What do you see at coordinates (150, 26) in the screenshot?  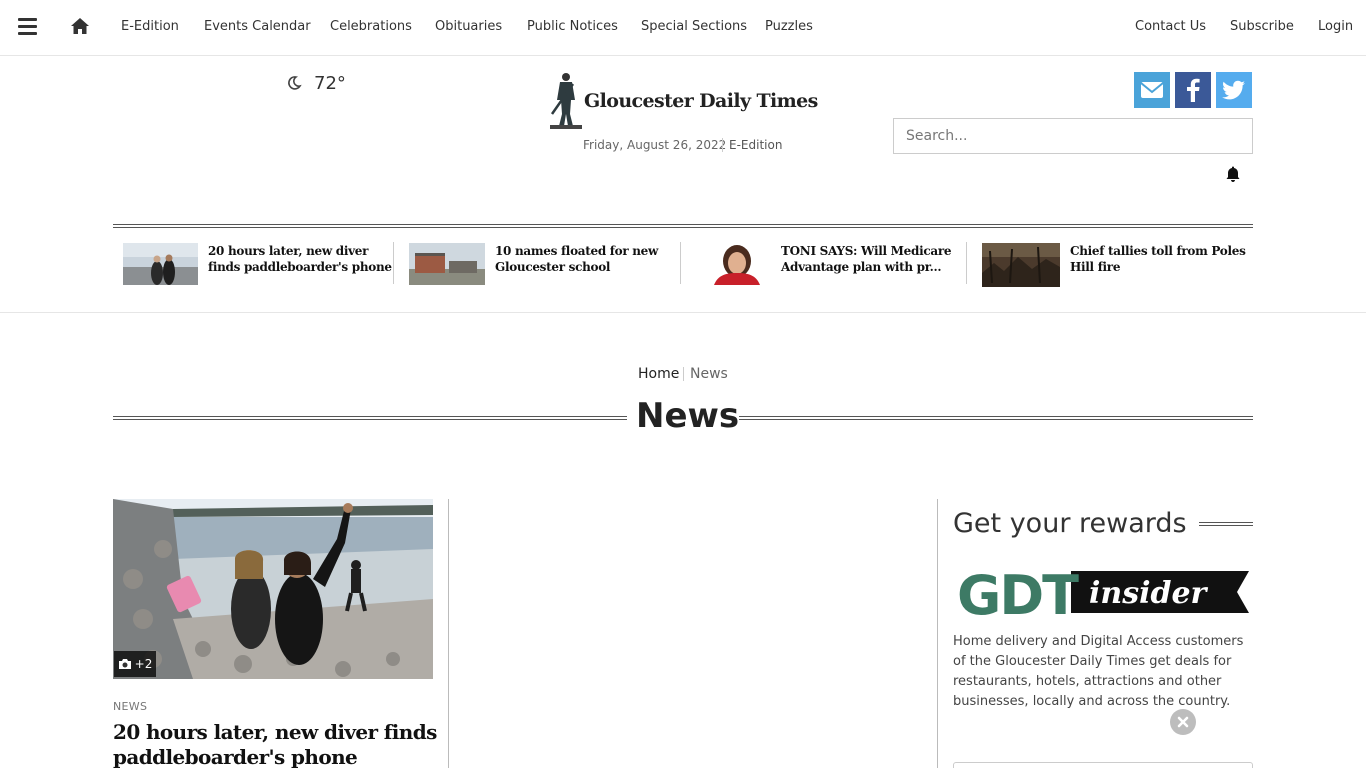 I see `nav-link-e-edition: E-Edition` at bounding box center [150, 26].